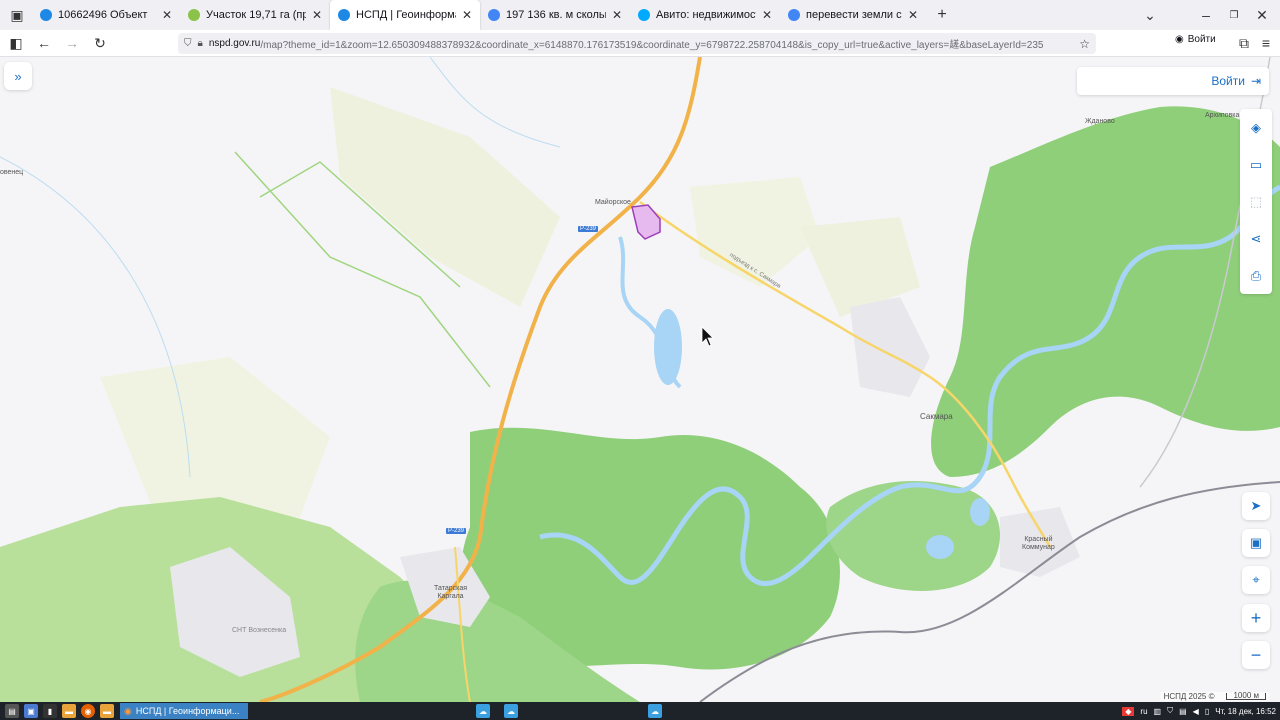 The image size is (1280, 720). I want to click on sidebar-icon: ◧, so click(16, 43).